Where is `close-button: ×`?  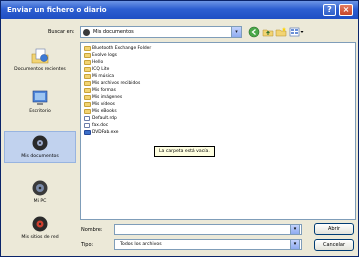 close-button: × is located at coordinates (346, 10).